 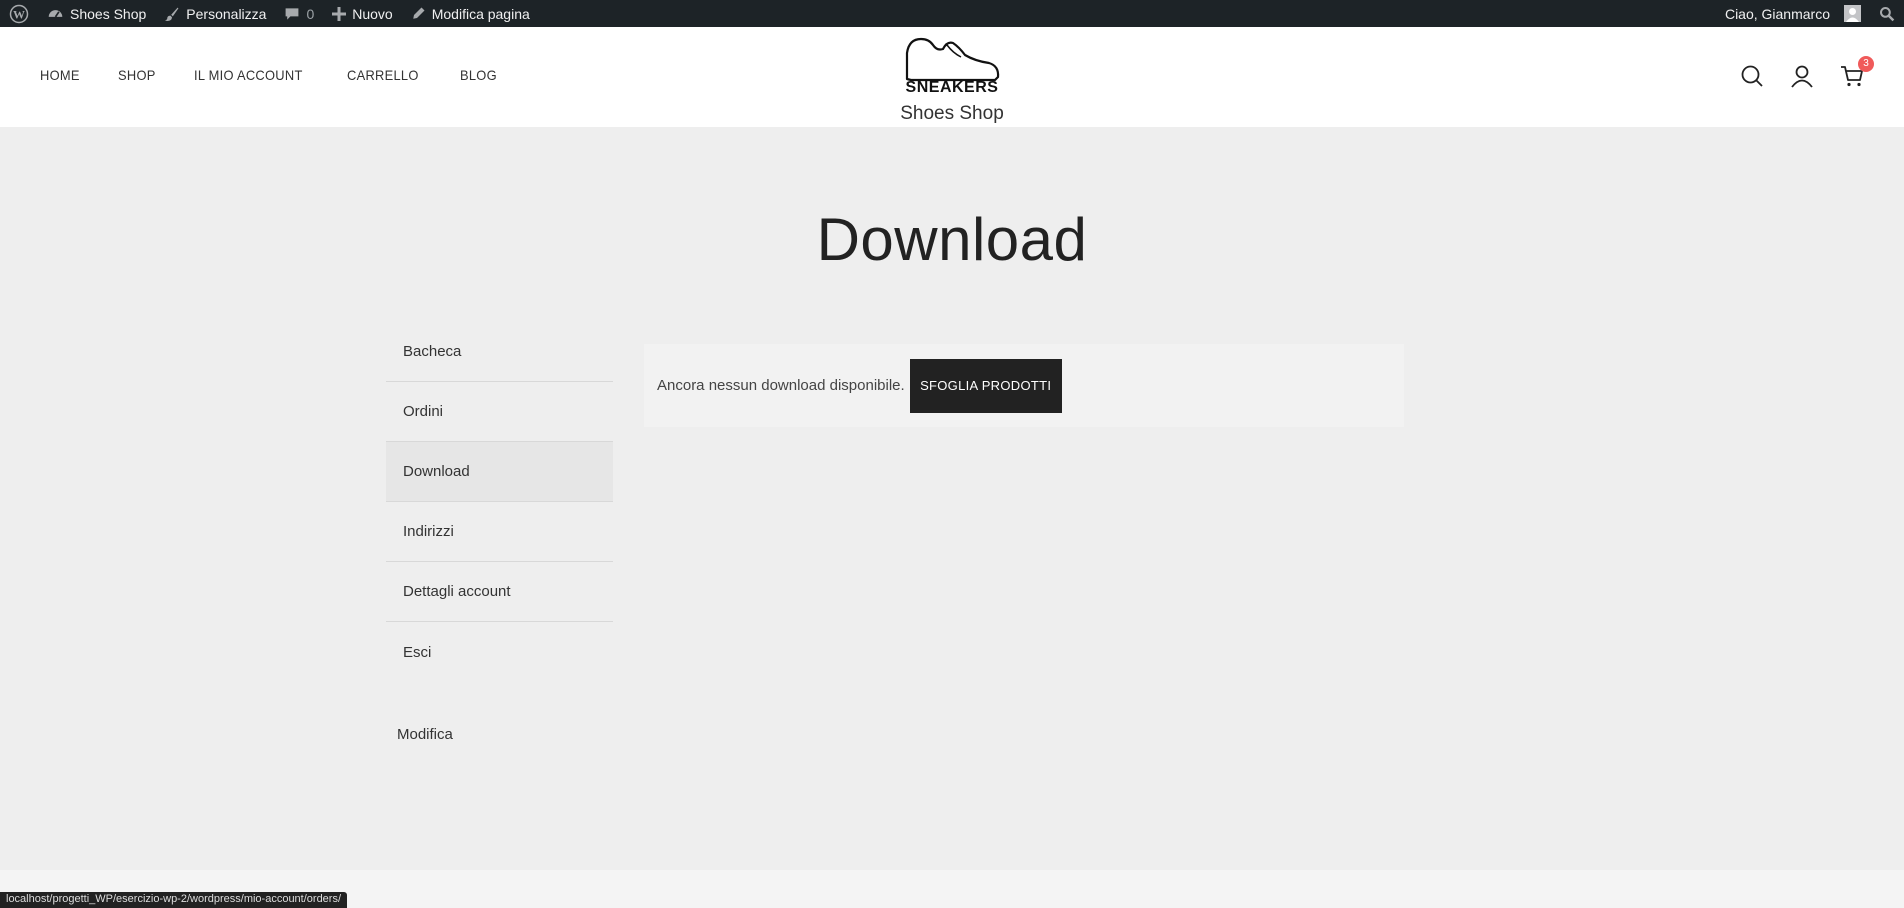 I want to click on customize-label: Personalizza, so click(x=226, y=13).